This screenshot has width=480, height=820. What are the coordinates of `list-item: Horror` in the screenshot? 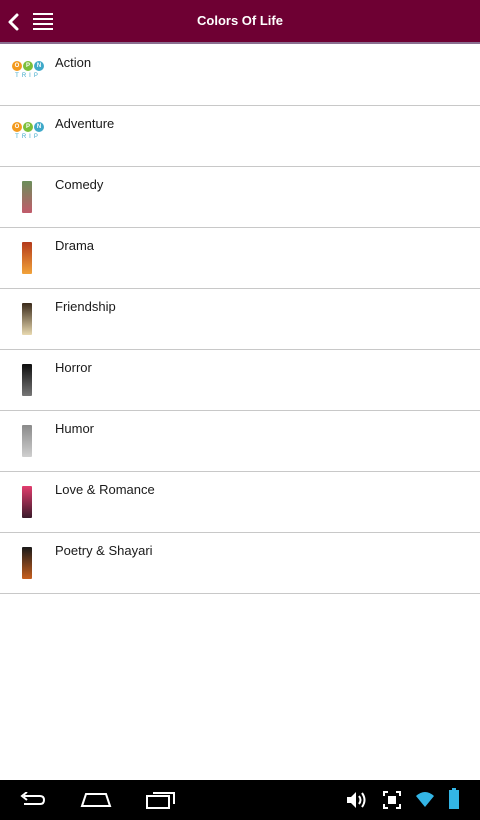 It's located at (240, 380).